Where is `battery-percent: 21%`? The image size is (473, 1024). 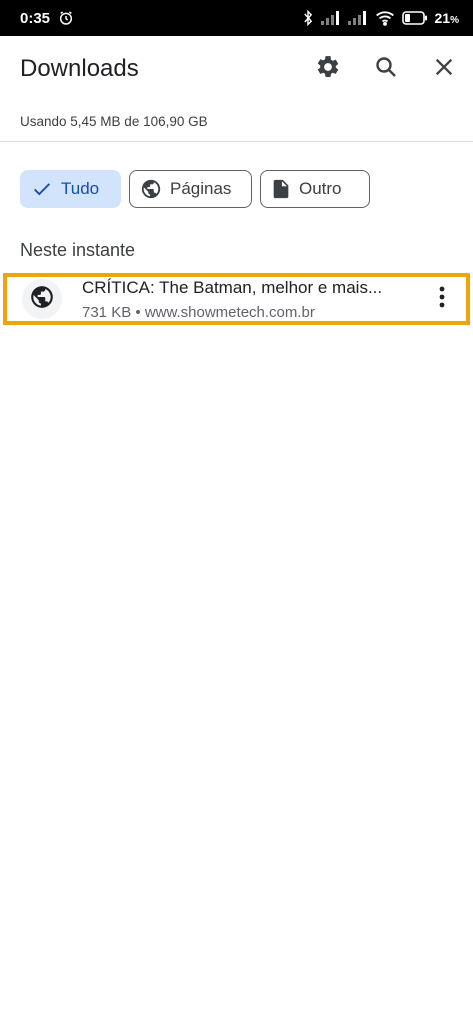
battery-percent: 21% is located at coordinates (446, 18).